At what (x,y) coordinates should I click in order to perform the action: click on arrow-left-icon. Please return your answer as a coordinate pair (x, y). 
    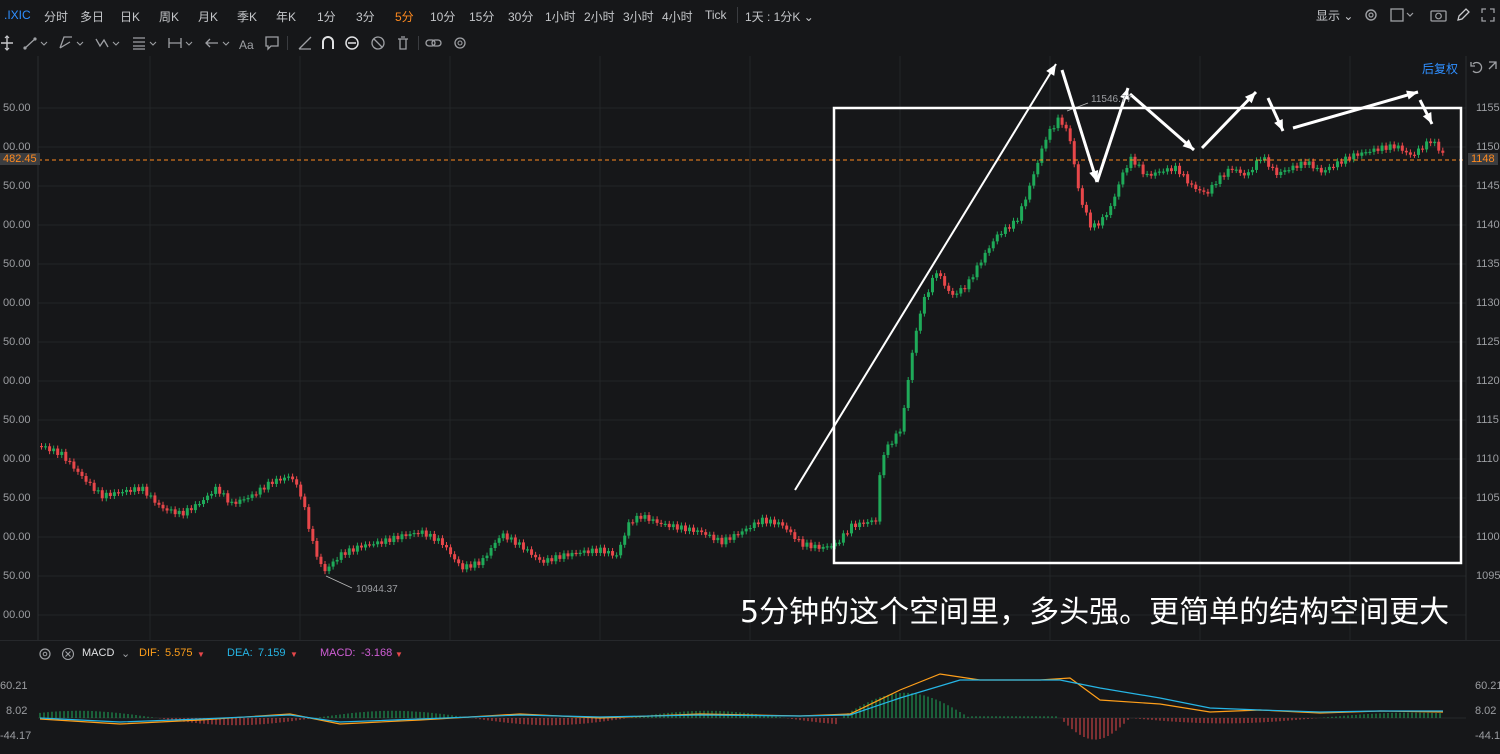
    Looking at the image, I should click on (219, 43).